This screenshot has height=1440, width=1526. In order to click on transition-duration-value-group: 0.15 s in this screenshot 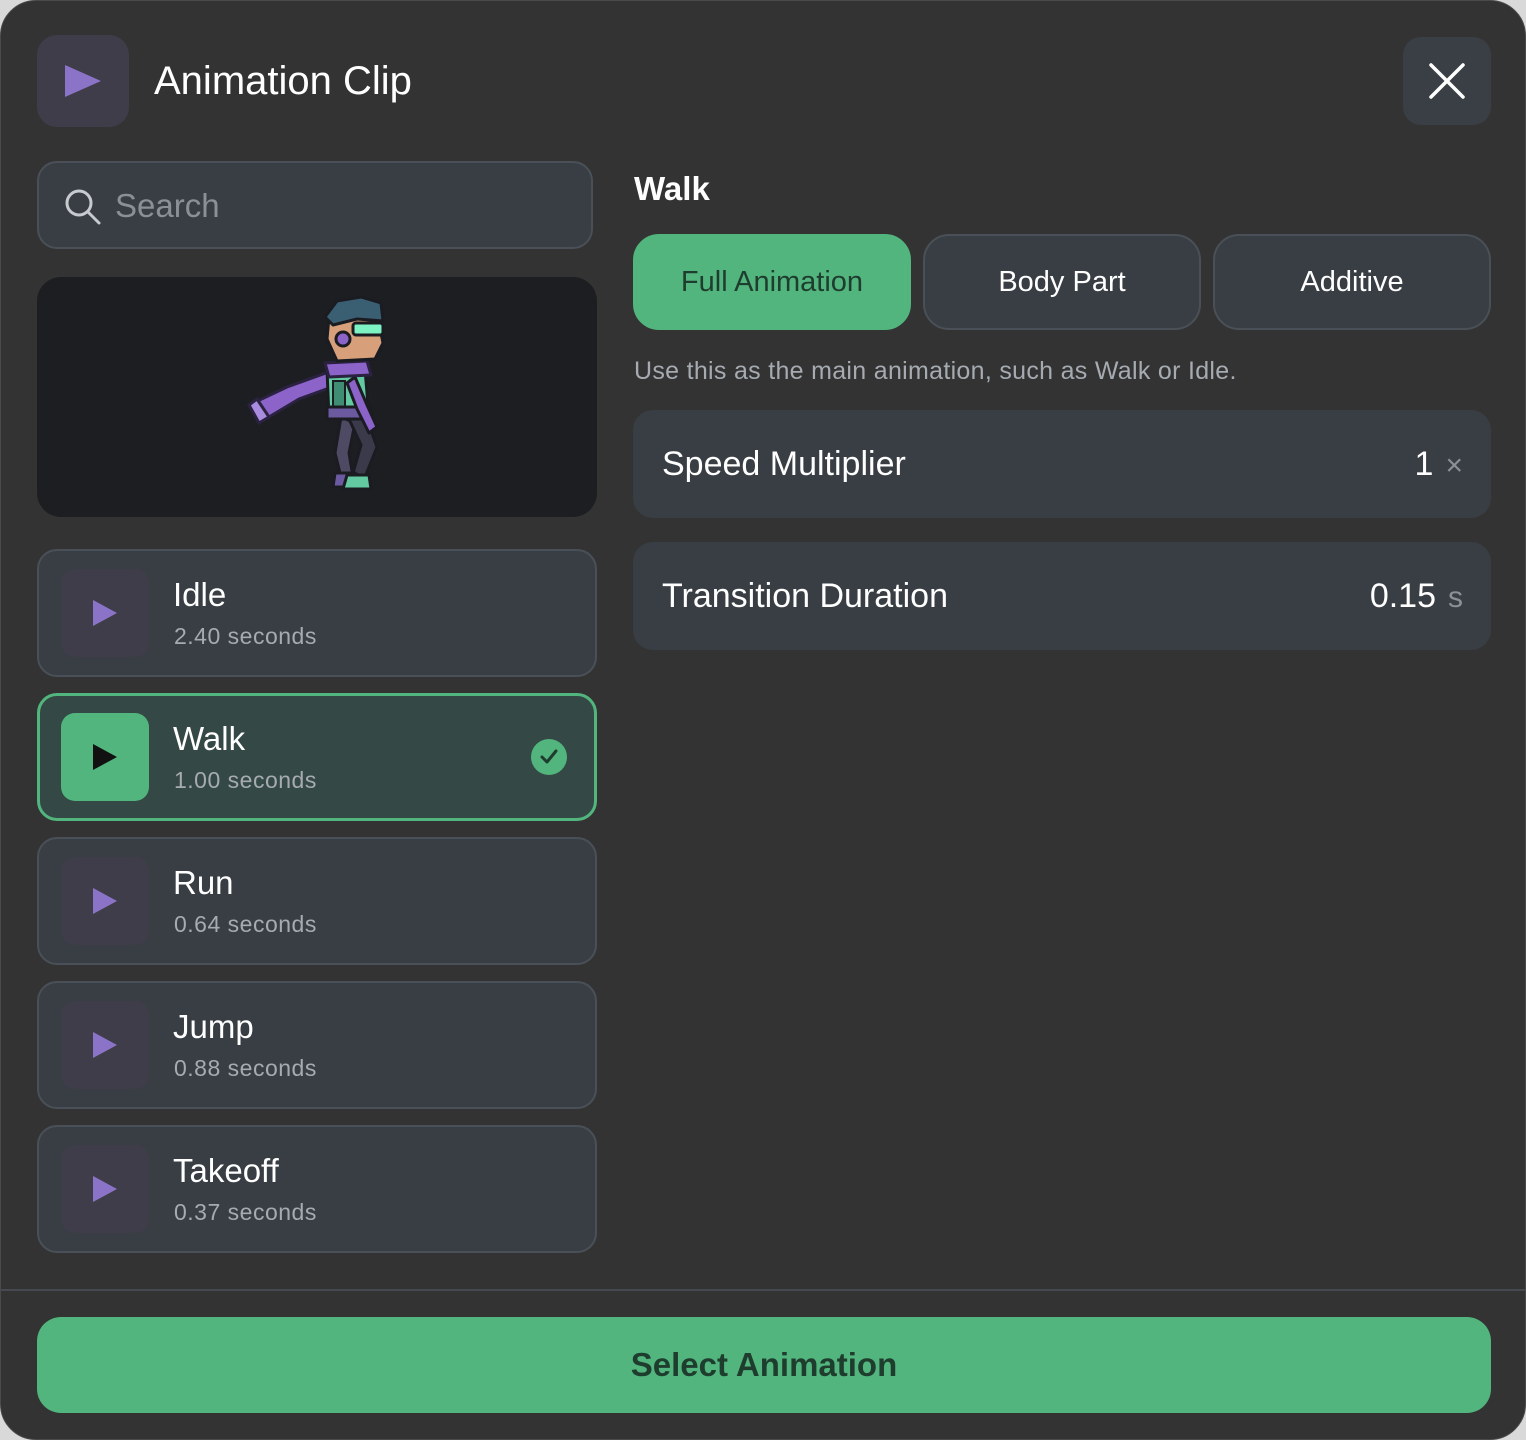, I will do `click(1416, 597)`.